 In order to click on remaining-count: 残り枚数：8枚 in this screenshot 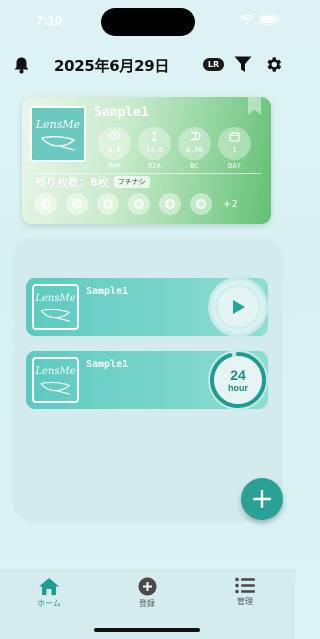, I will do `click(72, 182)`.